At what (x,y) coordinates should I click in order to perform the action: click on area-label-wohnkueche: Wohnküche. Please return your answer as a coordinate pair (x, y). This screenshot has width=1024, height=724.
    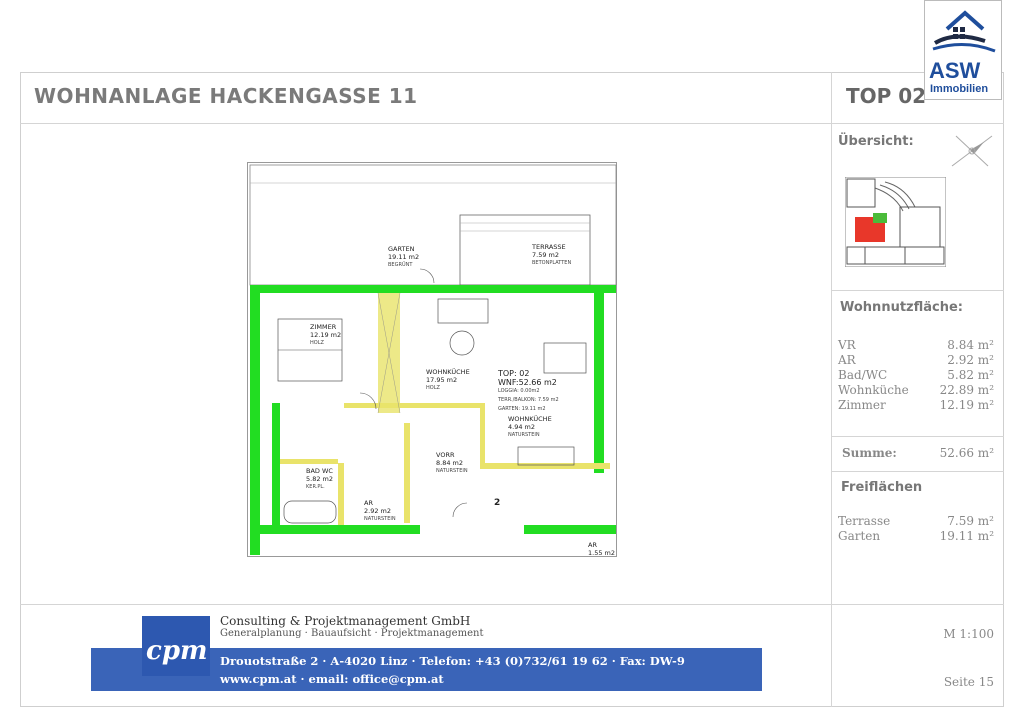
    Looking at the image, I should click on (873, 390).